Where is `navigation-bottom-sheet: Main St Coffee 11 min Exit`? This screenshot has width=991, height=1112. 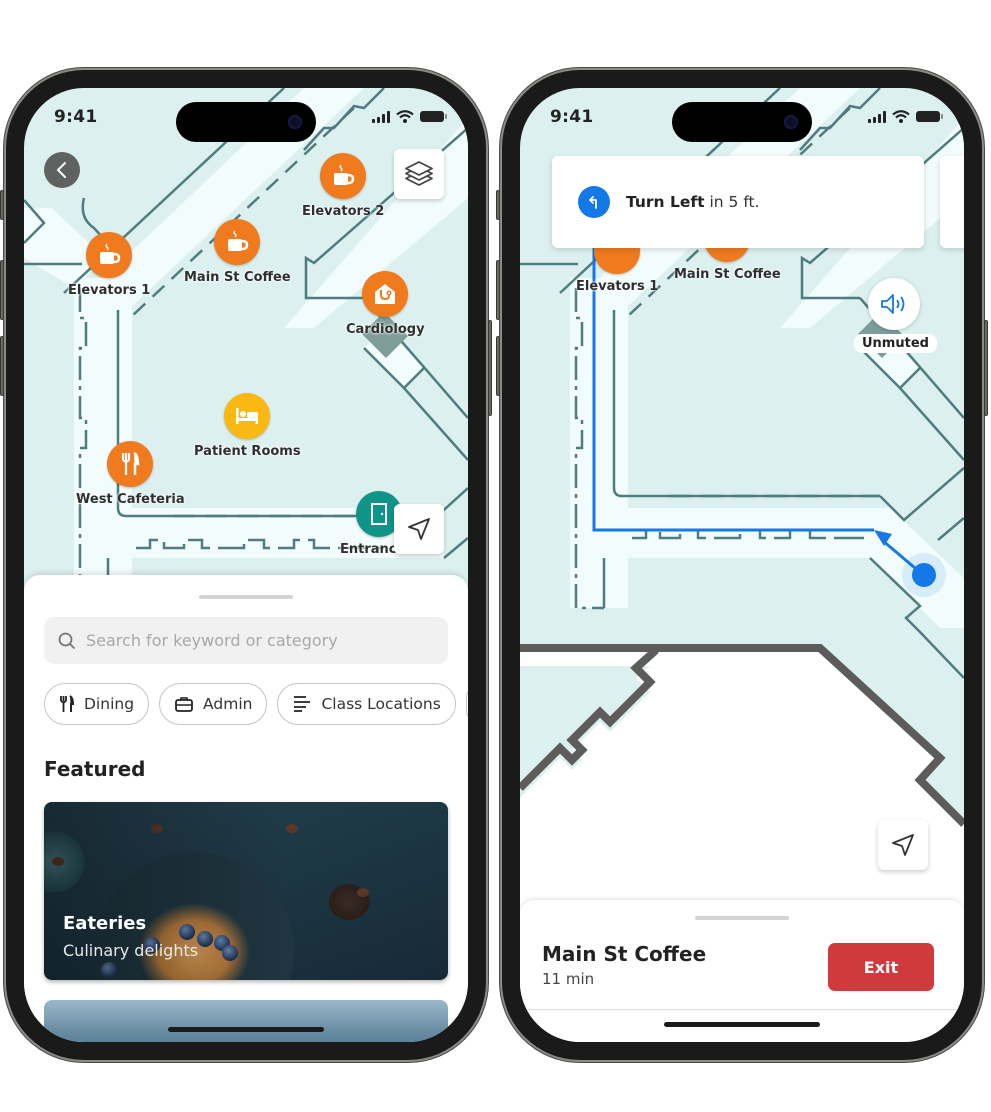 navigation-bottom-sheet: Main St Coffee 11 min Exit is located at coordinates (742, 955).